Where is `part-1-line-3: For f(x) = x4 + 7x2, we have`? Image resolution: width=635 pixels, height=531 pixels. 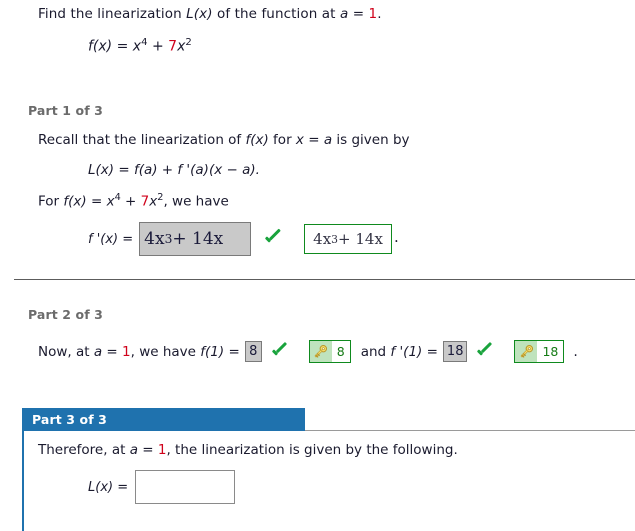 part-1-line-3: For f(x) = x4 + 7x2, we have is located at coordinates (323, 201).